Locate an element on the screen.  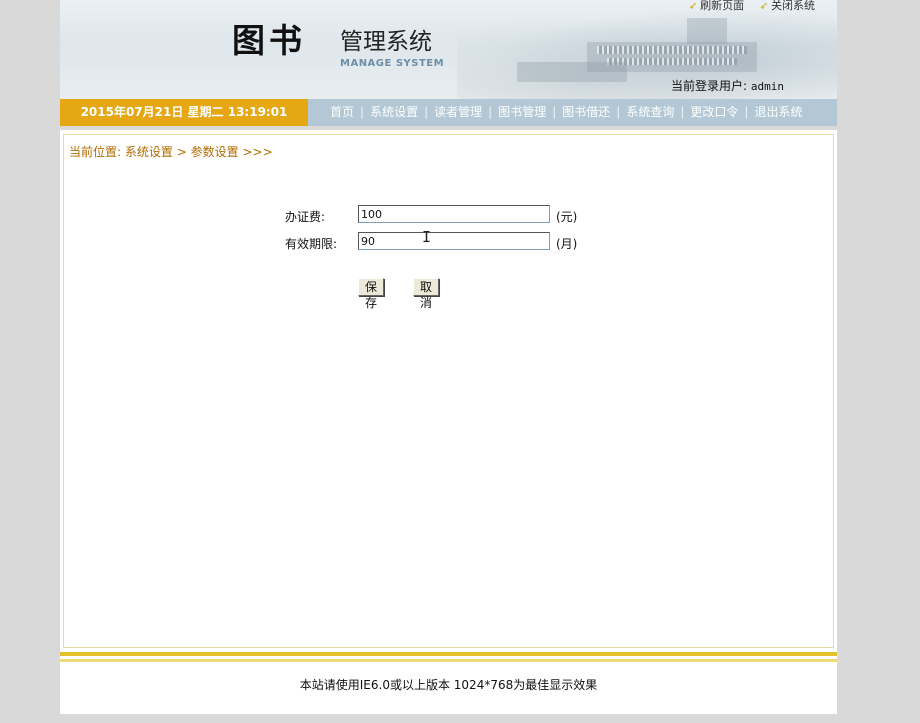
breadcrumb-system-settings: 系统设置 is located at coordinates (149, 152).